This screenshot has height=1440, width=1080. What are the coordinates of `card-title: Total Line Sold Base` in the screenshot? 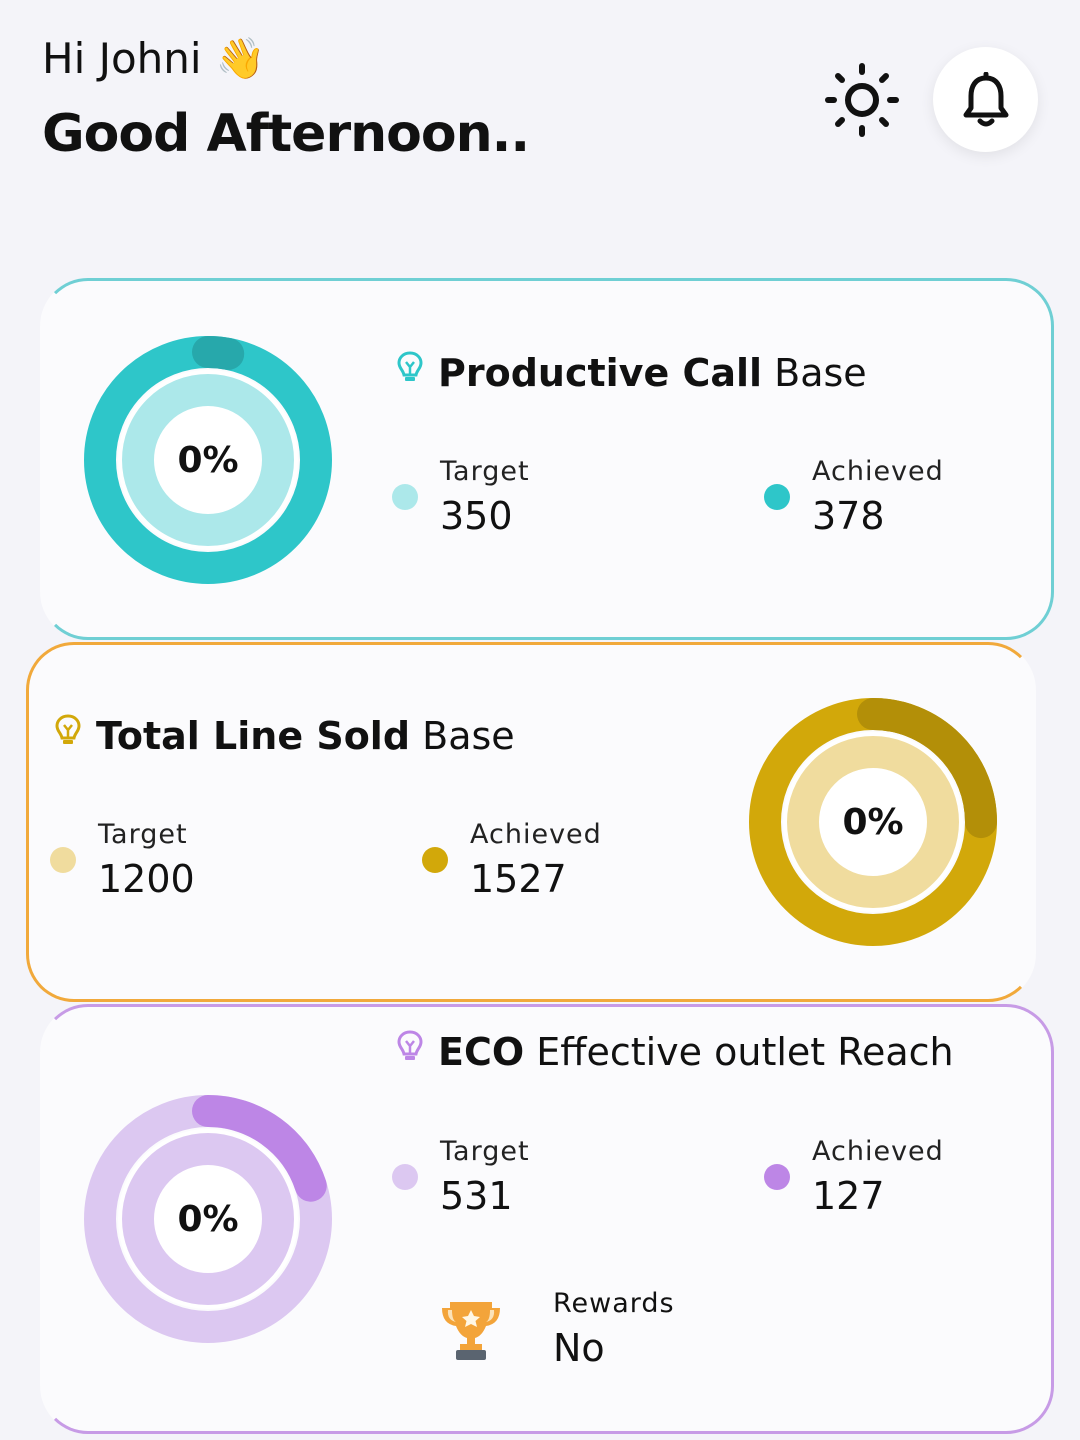 It's located at (284, 735).